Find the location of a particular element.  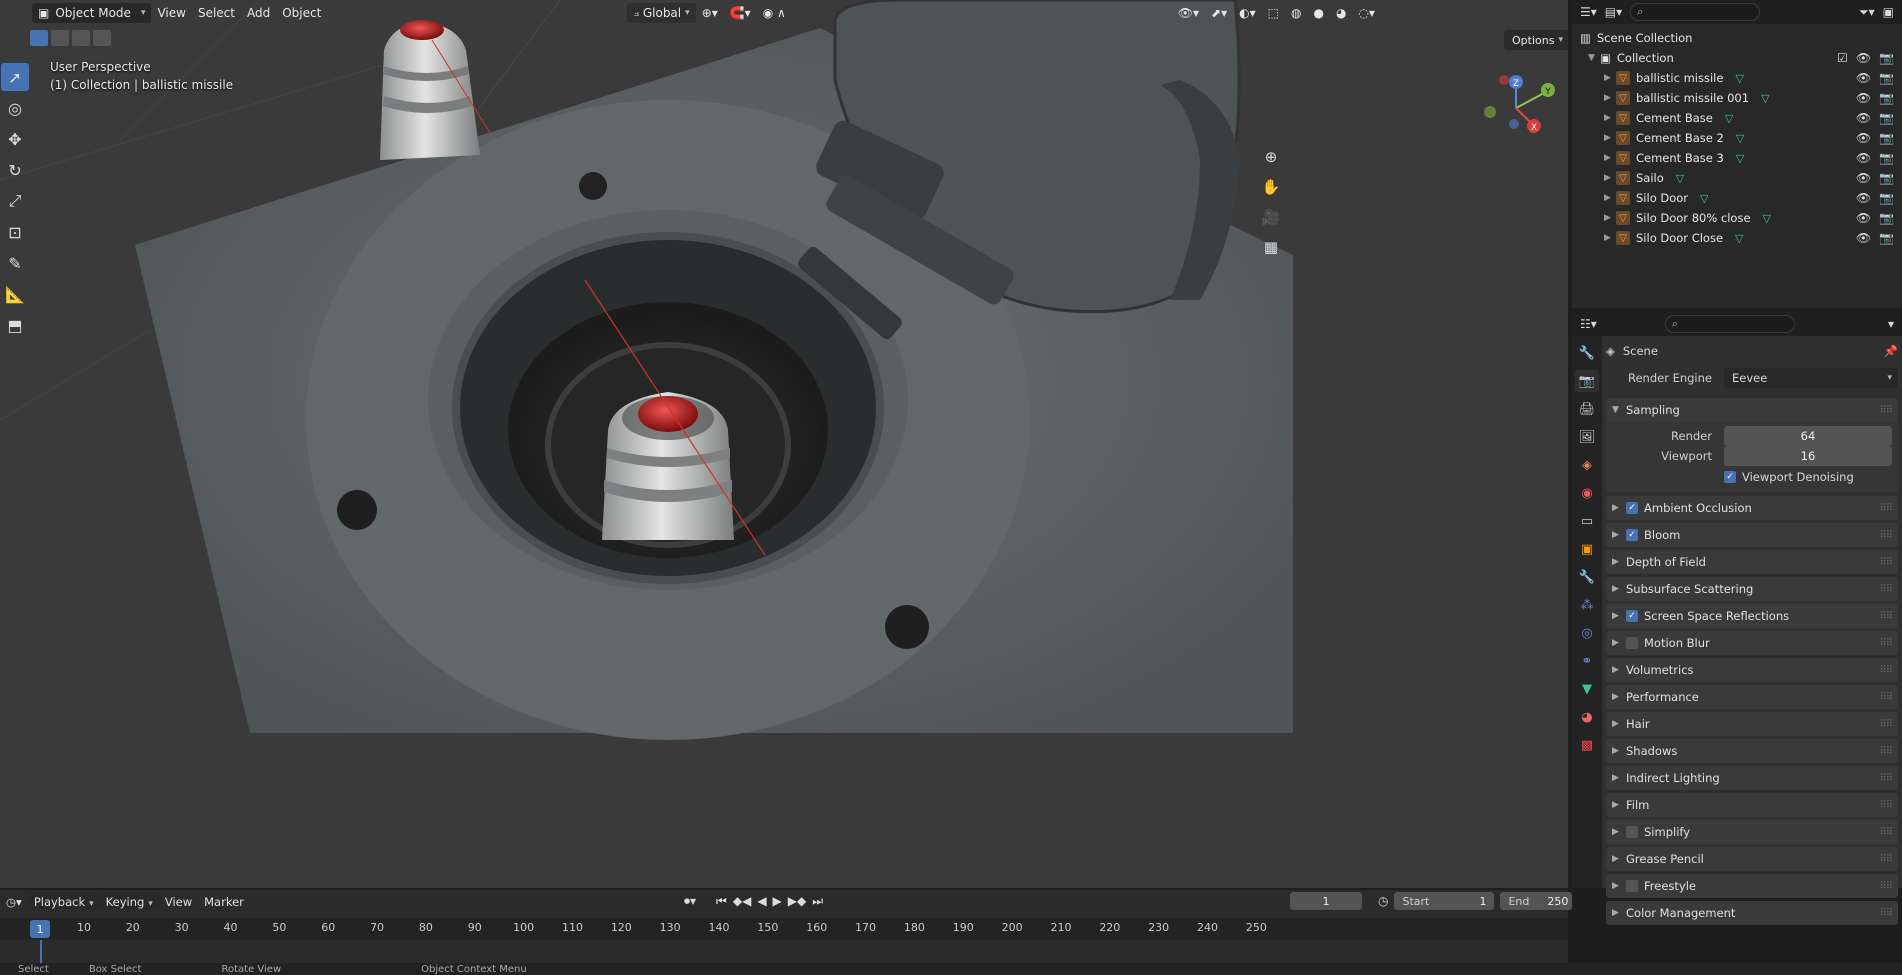

viewport-denoising-row: ✓ Viewport Denoising is located at coordinates (1752, 477).